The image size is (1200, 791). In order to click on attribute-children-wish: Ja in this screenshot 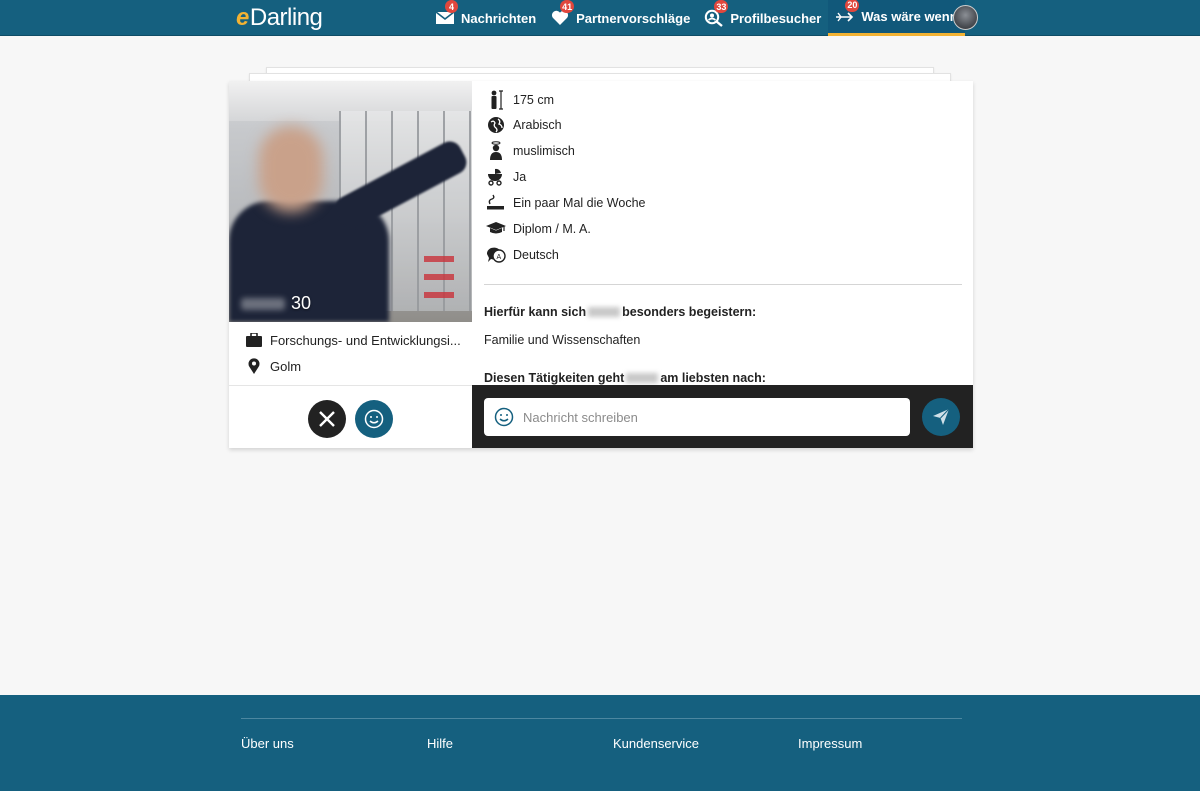, I will do `click(506, 177)`.